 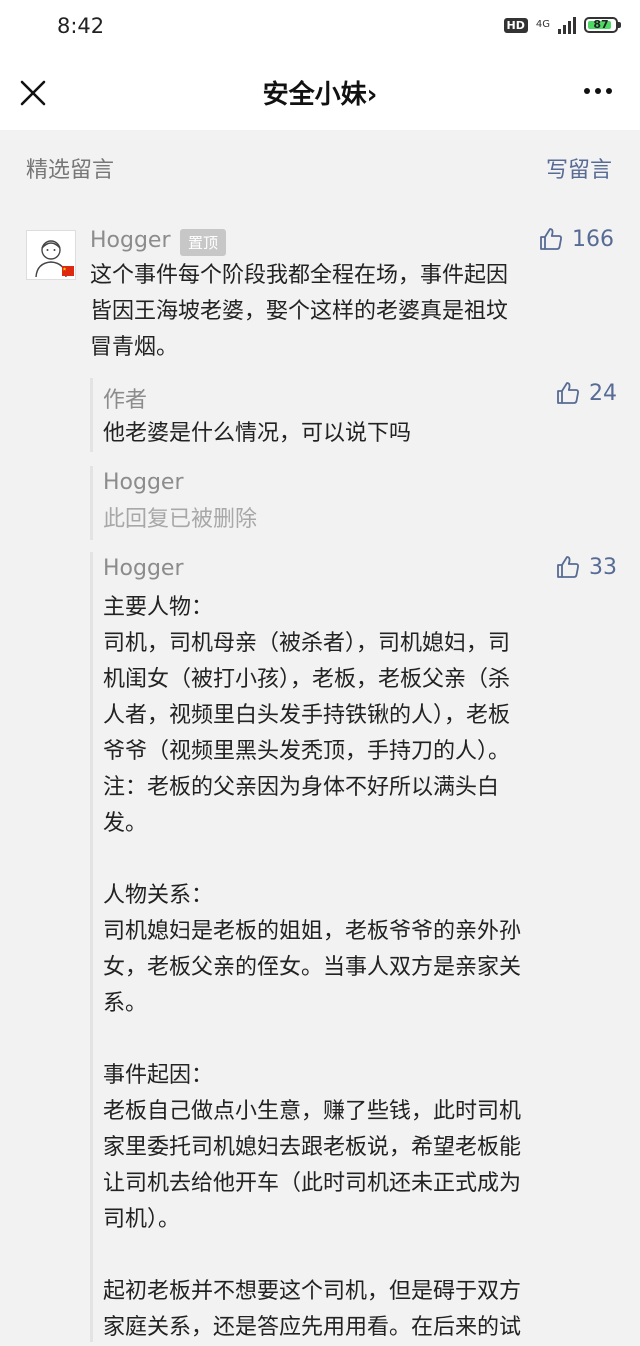 I want to click on battery-level: 87, so click(x=601, y=24).